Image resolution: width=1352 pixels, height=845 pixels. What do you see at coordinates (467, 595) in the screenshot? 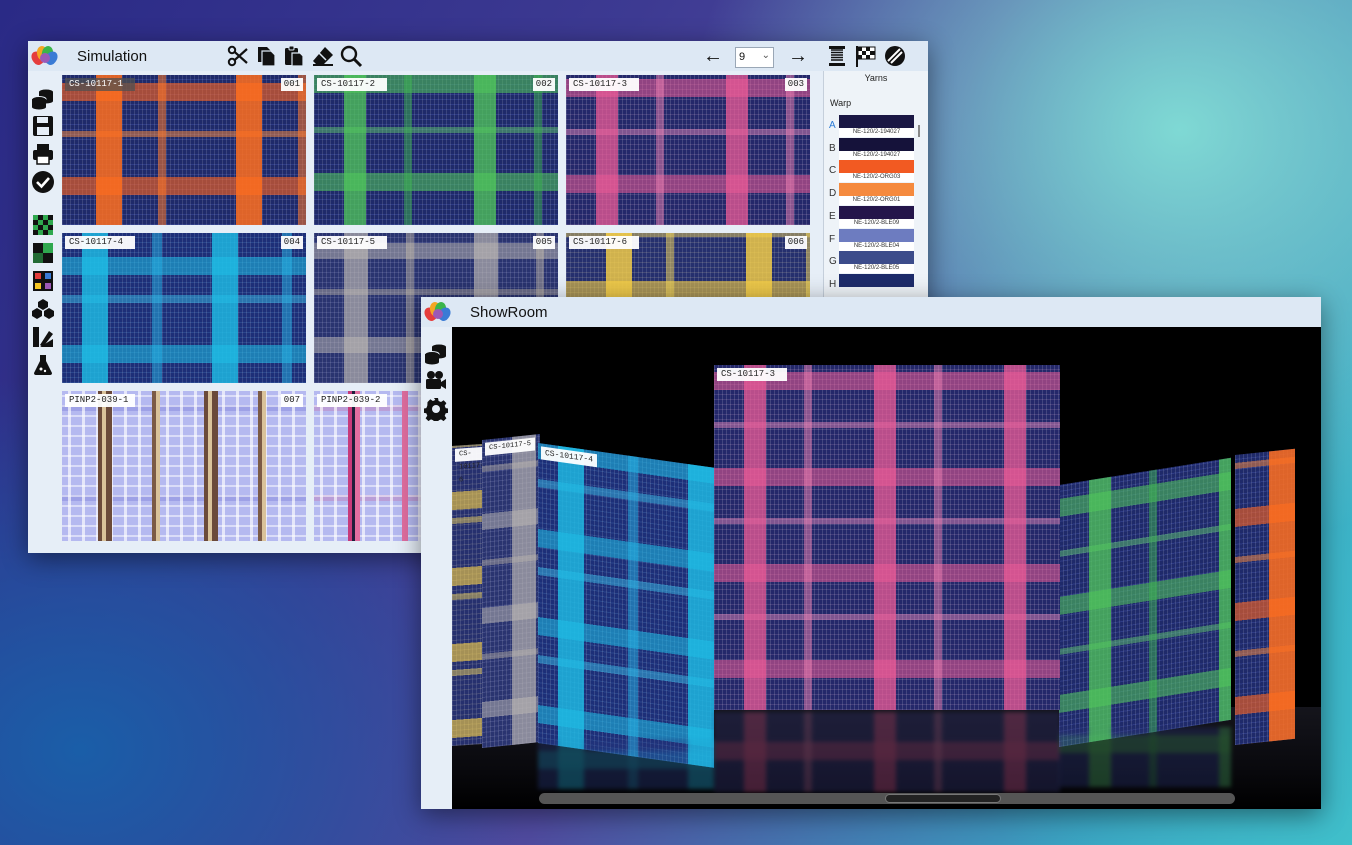
I see `showroom-panel-left-far: CS-10117-6` at bounding box center [467, 595].